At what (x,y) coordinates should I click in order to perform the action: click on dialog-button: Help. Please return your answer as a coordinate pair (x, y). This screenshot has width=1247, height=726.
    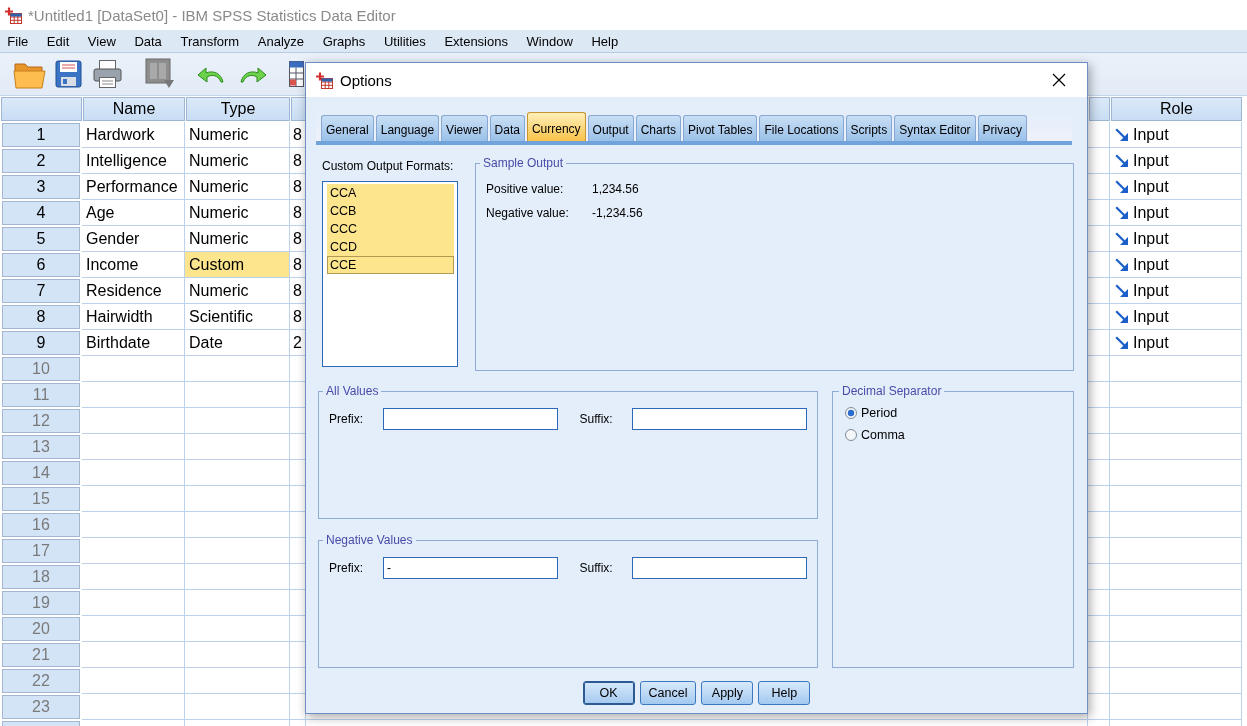
    Looking at the image, I should click on (784, 693).